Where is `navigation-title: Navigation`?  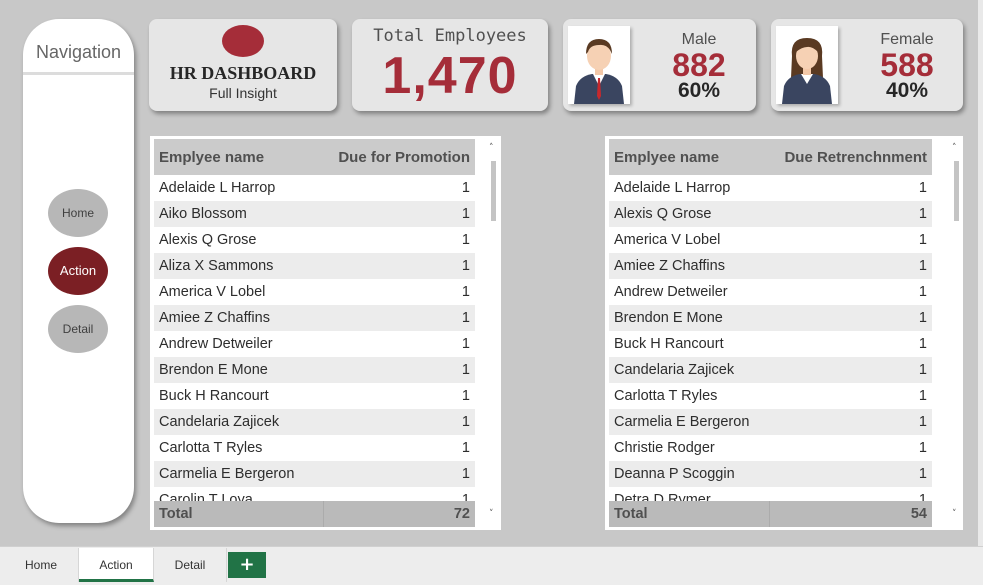
navigation-title: Navigation is located at coordinates (78, 52).